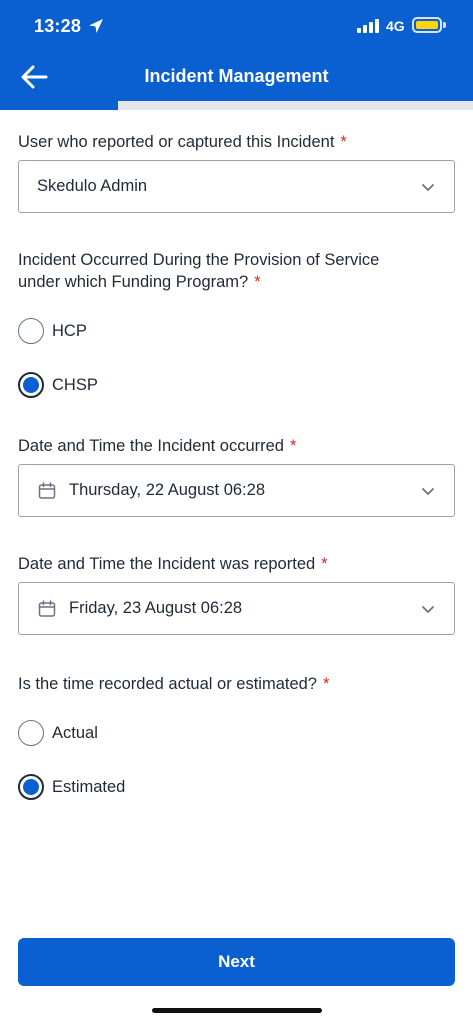  What do you see at coordinates (133, 282) in the screenshot?
I see `funding-label-line2: under which Funding Program?` at bounding box center [133, 282].